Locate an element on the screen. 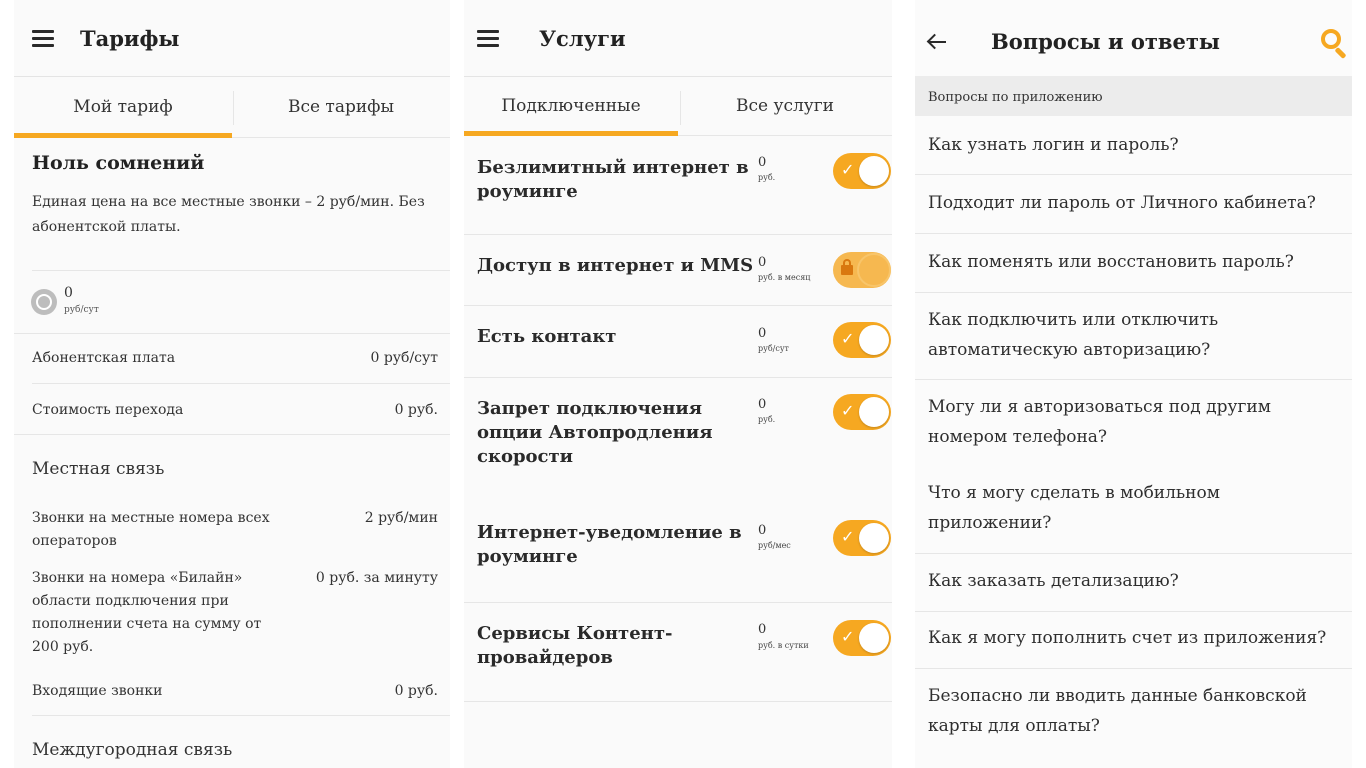  service-name: Сервисы Контент-провайдеров is located at coordinates (575, 645).